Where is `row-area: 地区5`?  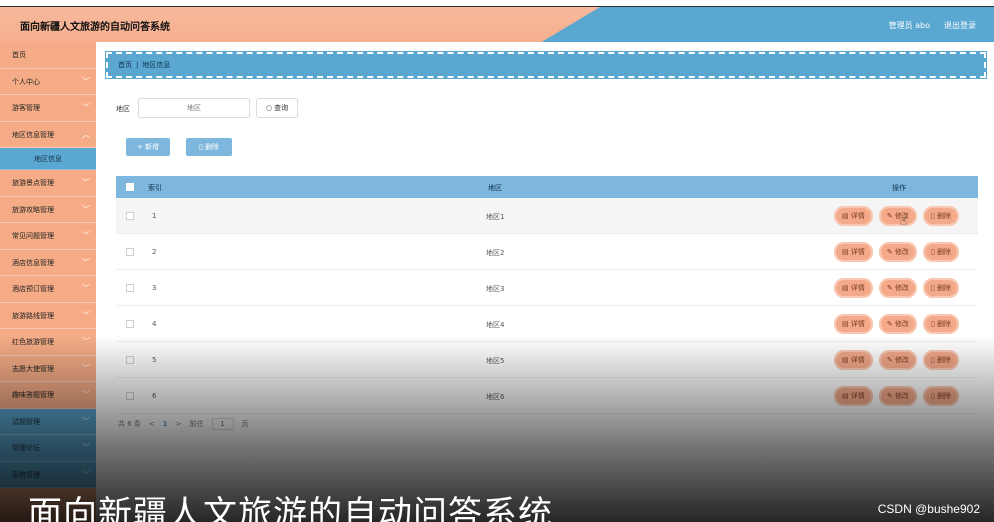 row-area: 地区5 is located at coordinates (495, 361).